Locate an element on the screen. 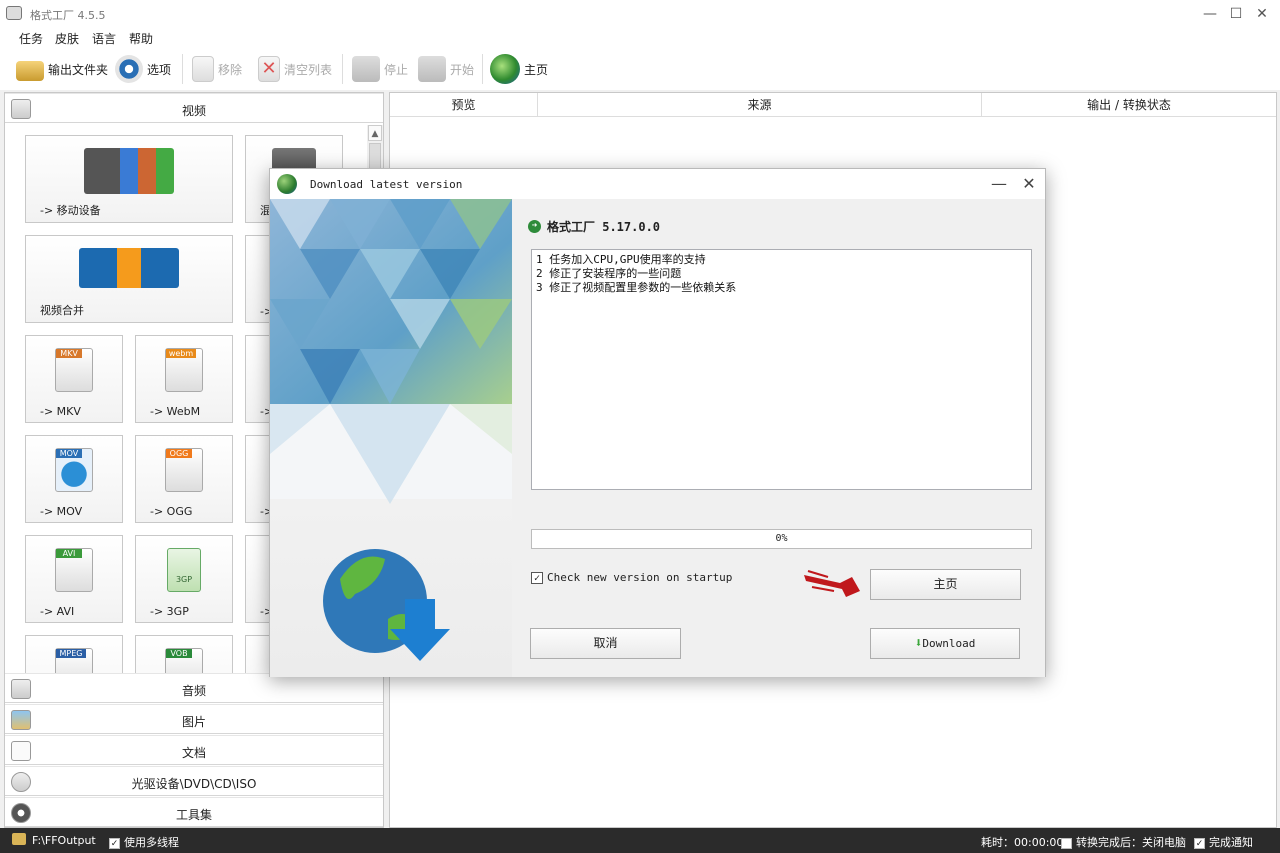 Image resolution: width=1280 pixels, height=853 pixels. remove-label: 移除 is located at coordinates (230, 69).